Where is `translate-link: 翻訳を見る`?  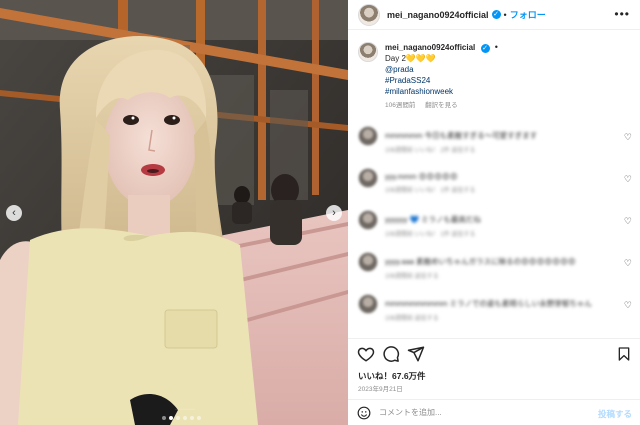 translate-link: 翻訳を見る is located at coordinates (441, 105).